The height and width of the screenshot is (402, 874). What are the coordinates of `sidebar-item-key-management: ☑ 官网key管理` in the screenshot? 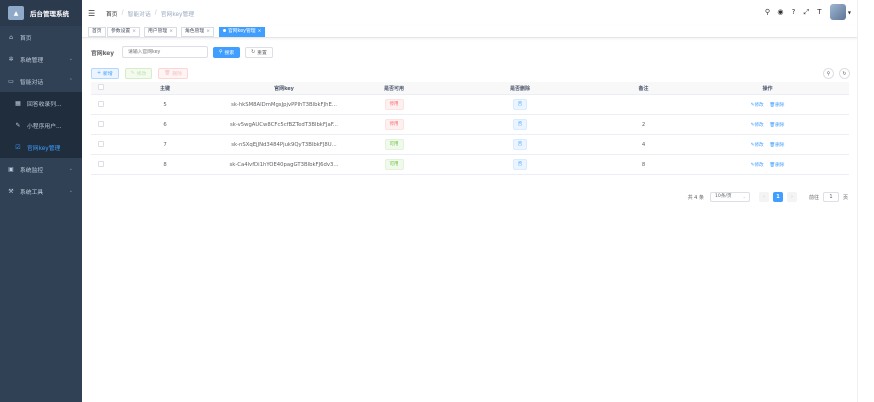 It's located at (41, 147).